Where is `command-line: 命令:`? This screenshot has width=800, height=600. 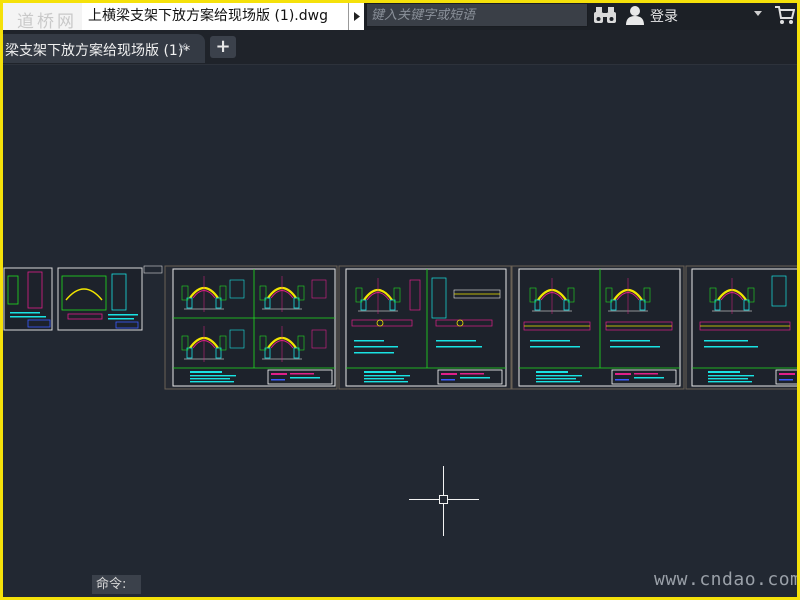
command-line: 命令: is located at coordinates (116, 584).